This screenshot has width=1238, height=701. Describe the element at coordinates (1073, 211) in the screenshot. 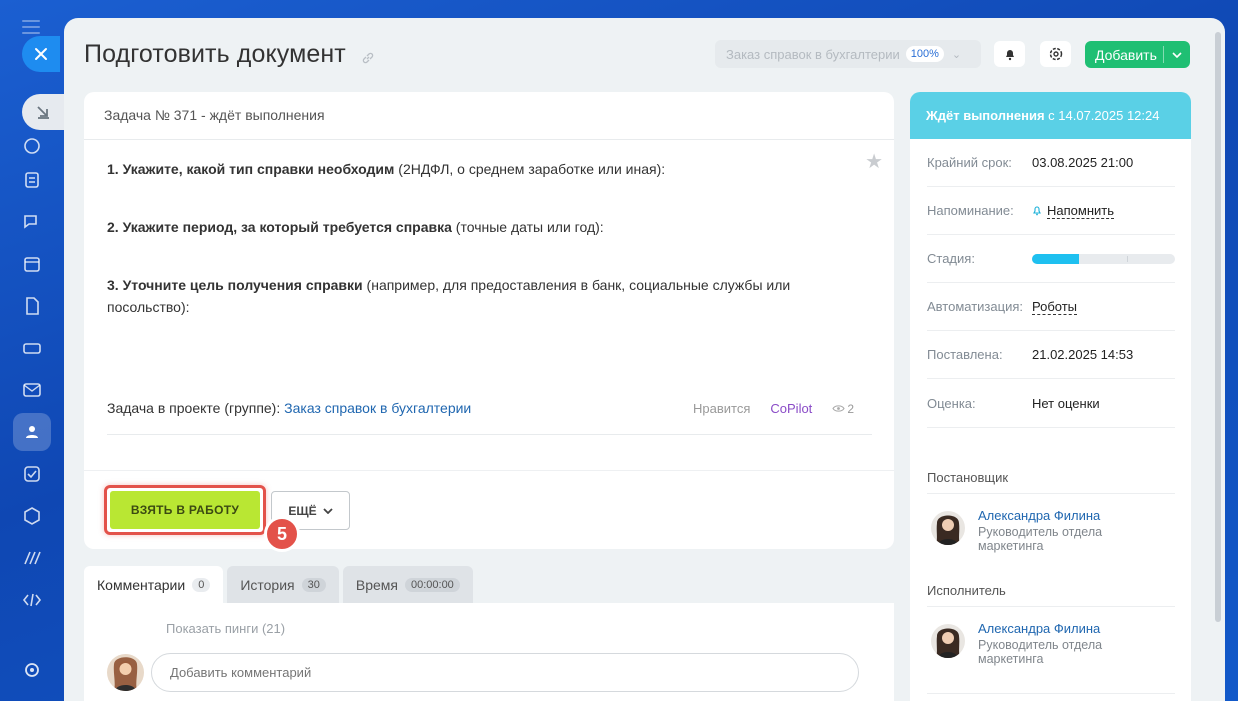

I see `reminder-link: Напомнить` at that location.